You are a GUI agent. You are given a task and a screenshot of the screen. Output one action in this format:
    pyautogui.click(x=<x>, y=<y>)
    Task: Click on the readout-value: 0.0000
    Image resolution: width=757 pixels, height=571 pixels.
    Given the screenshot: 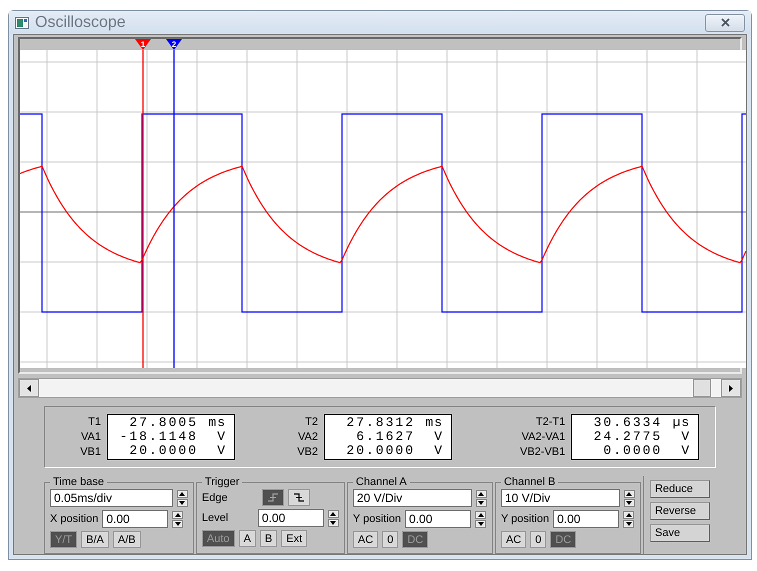 What is the action you would take?
    pyautogui.click(x=632, y=451)
    